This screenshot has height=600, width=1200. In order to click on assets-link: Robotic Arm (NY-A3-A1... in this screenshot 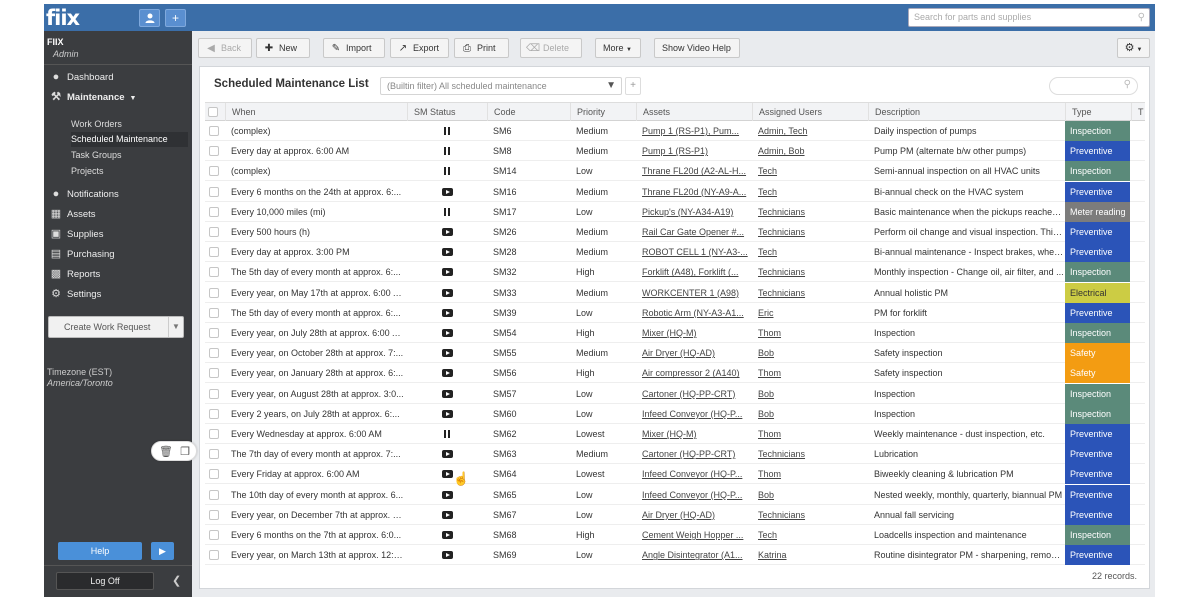, I will do `click(696, 313)`.